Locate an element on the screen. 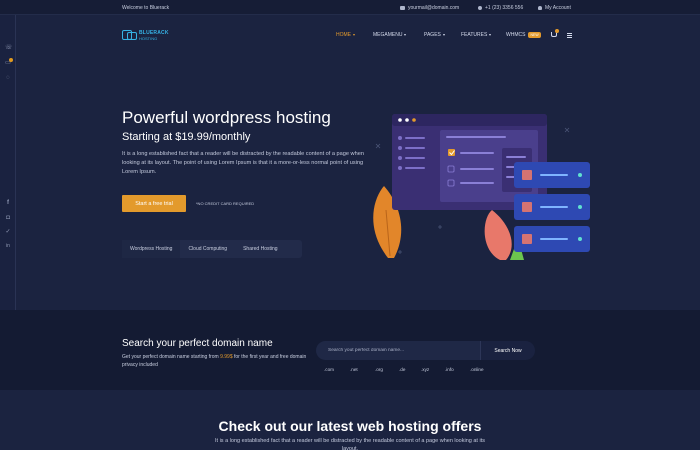 Image resolution: width=700 pixels, height=450 pixels. instagram-icon: ◘ is located at coordinates (8, 218).